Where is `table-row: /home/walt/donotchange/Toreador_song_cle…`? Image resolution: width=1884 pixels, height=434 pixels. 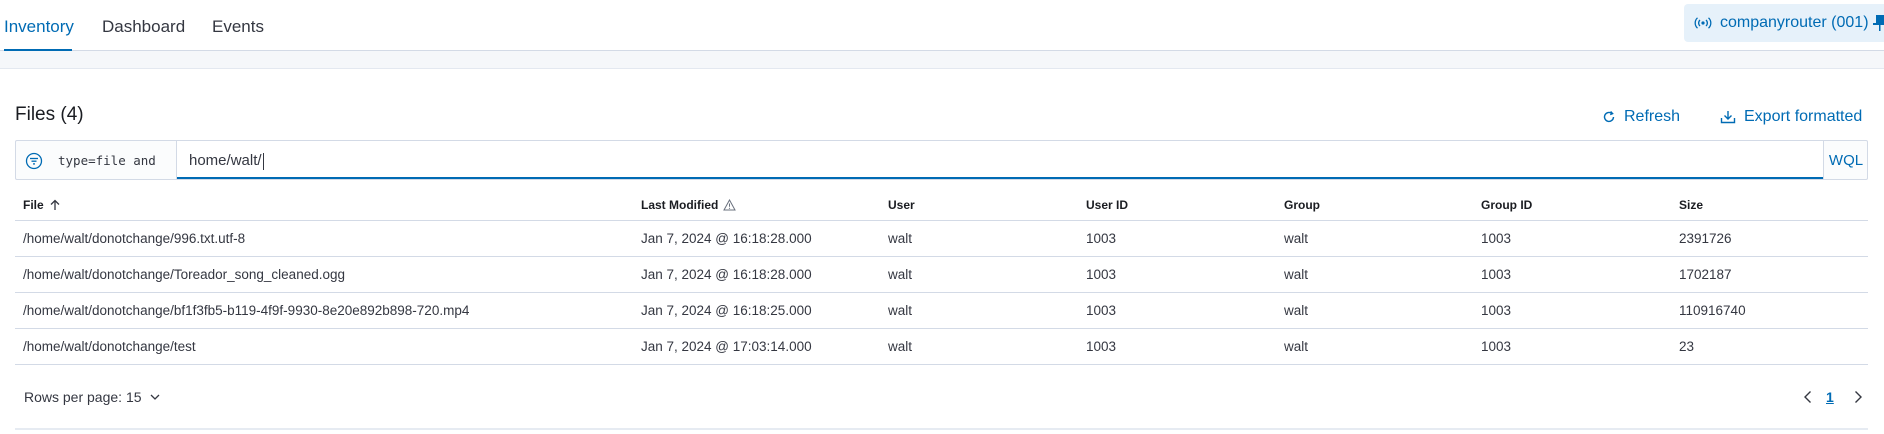
table-row: /home/walt/donotchange/Toreador_song_cle… is located at coordinates (941, 275).